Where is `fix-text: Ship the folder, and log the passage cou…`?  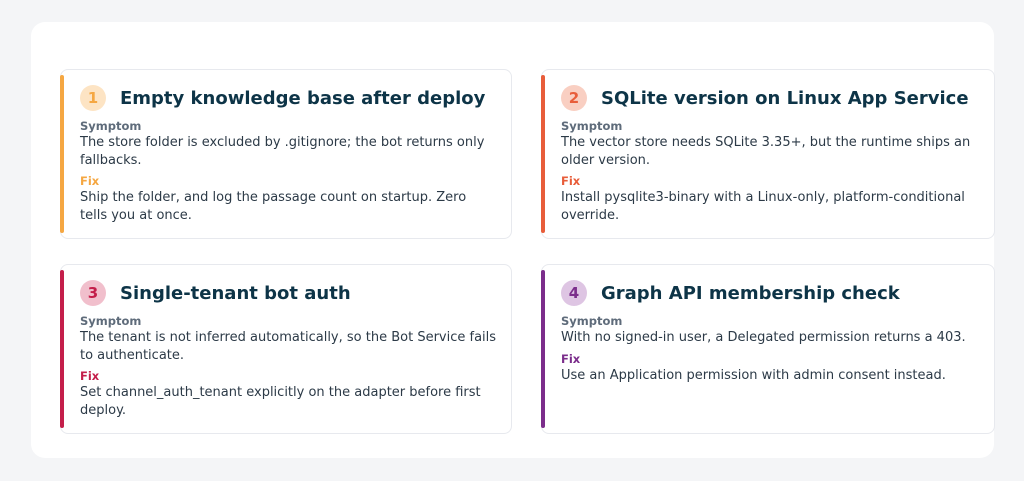 fix-text: Ship the folder, and log the passage cou… is located at coordinates (273, 206).